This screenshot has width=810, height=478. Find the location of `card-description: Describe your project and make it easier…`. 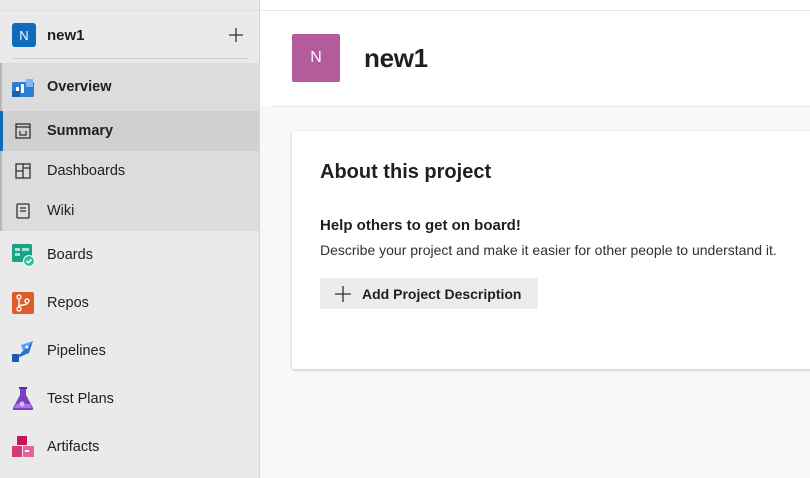

card-description: Describe your project and make it easier… is located at coordinates (548, 250).